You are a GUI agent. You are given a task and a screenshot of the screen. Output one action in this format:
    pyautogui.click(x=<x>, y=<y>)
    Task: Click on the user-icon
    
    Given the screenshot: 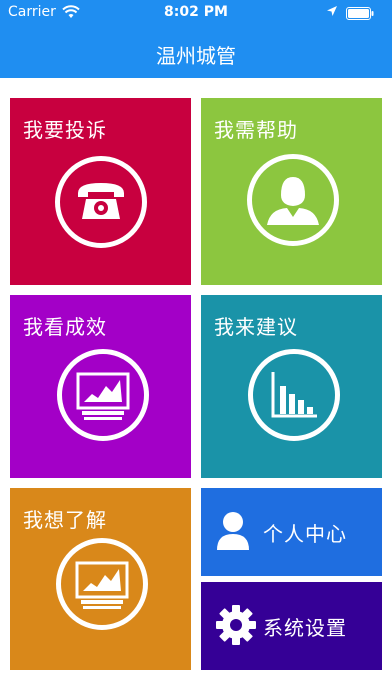 What is the action you would take?
    pyautogui.click(x=233, y=533)
    